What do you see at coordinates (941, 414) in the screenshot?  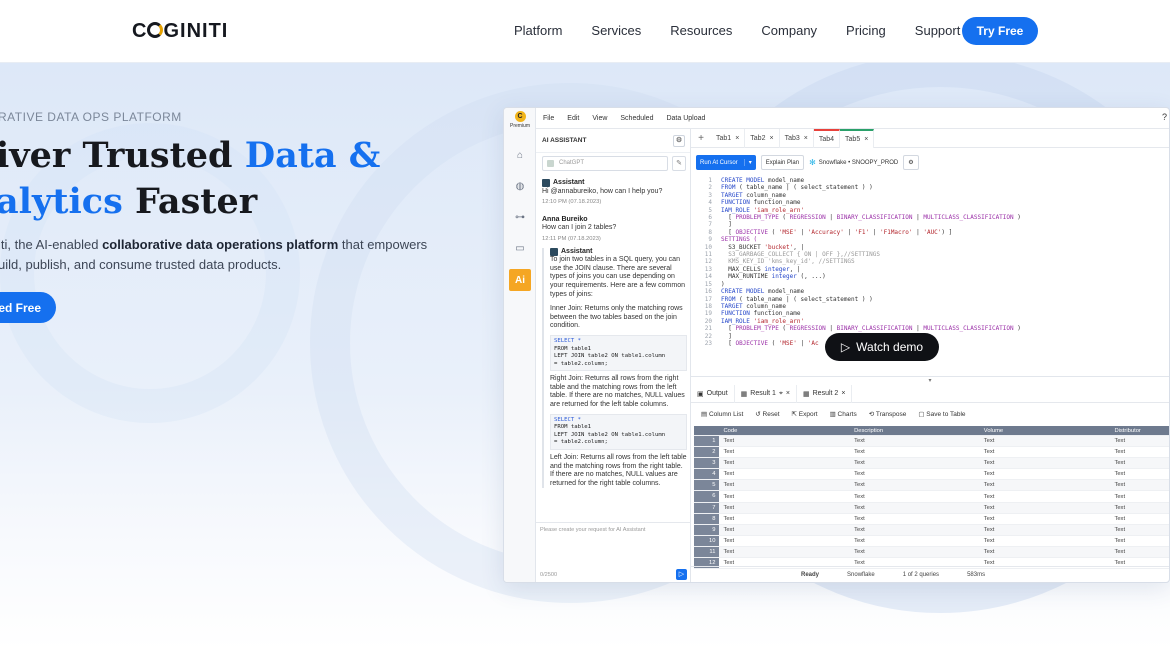 I see `save-to-table-button: ▢ Save to Table` at bounding box center [941, 414].